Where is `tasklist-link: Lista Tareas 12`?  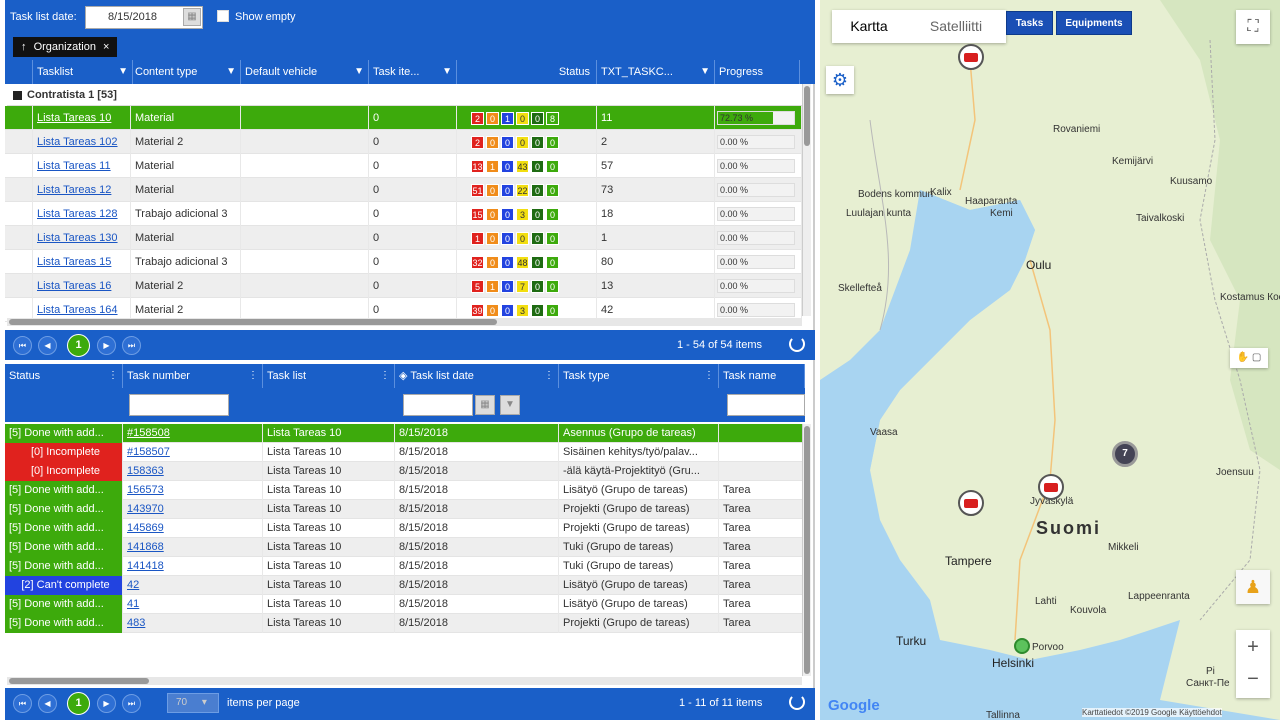 tasklist-link: Lista Tareas 12 is located at coordinates (74, 190).